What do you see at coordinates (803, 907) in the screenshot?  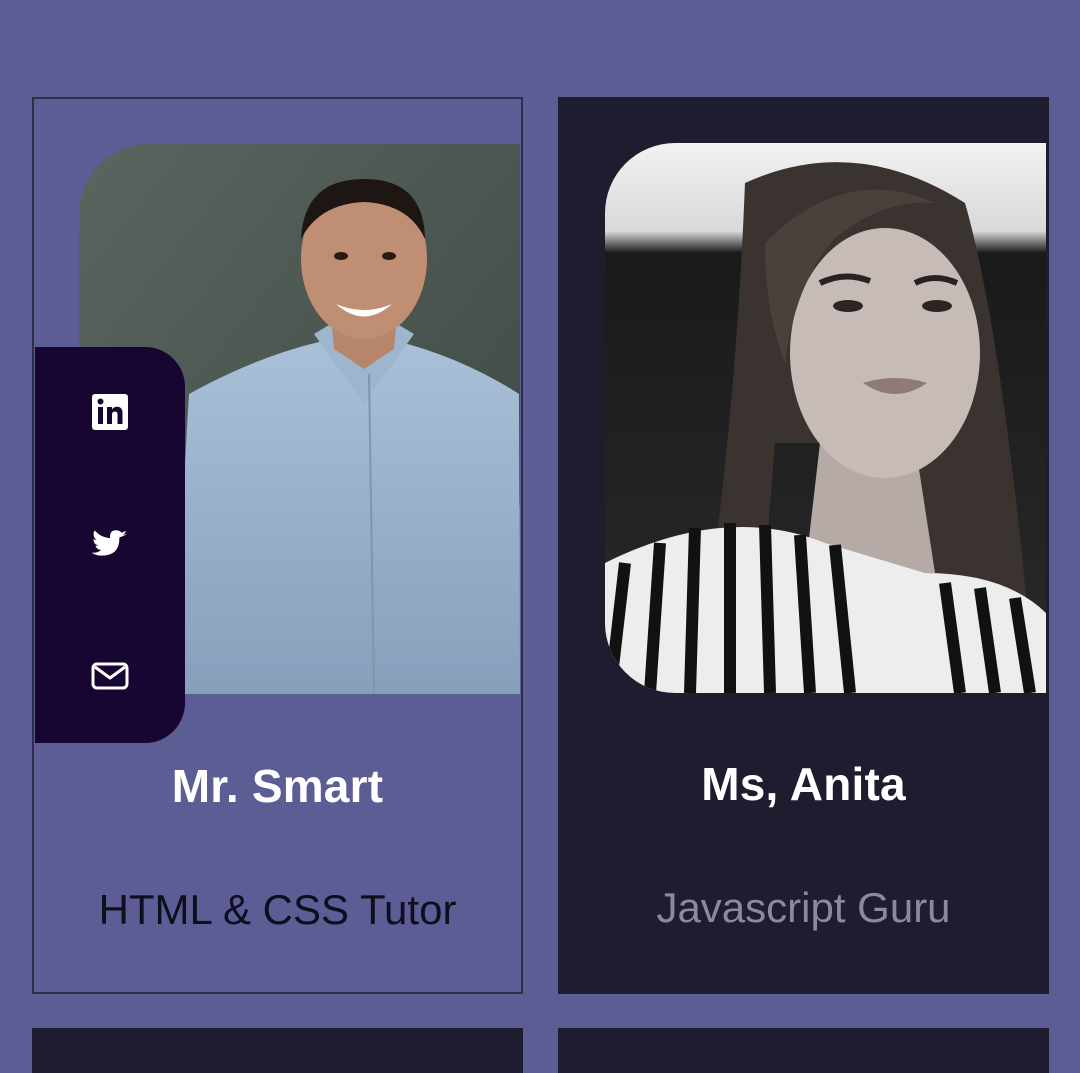 I see `member-role: Javascript Guru` at bounding box center [803, 907].